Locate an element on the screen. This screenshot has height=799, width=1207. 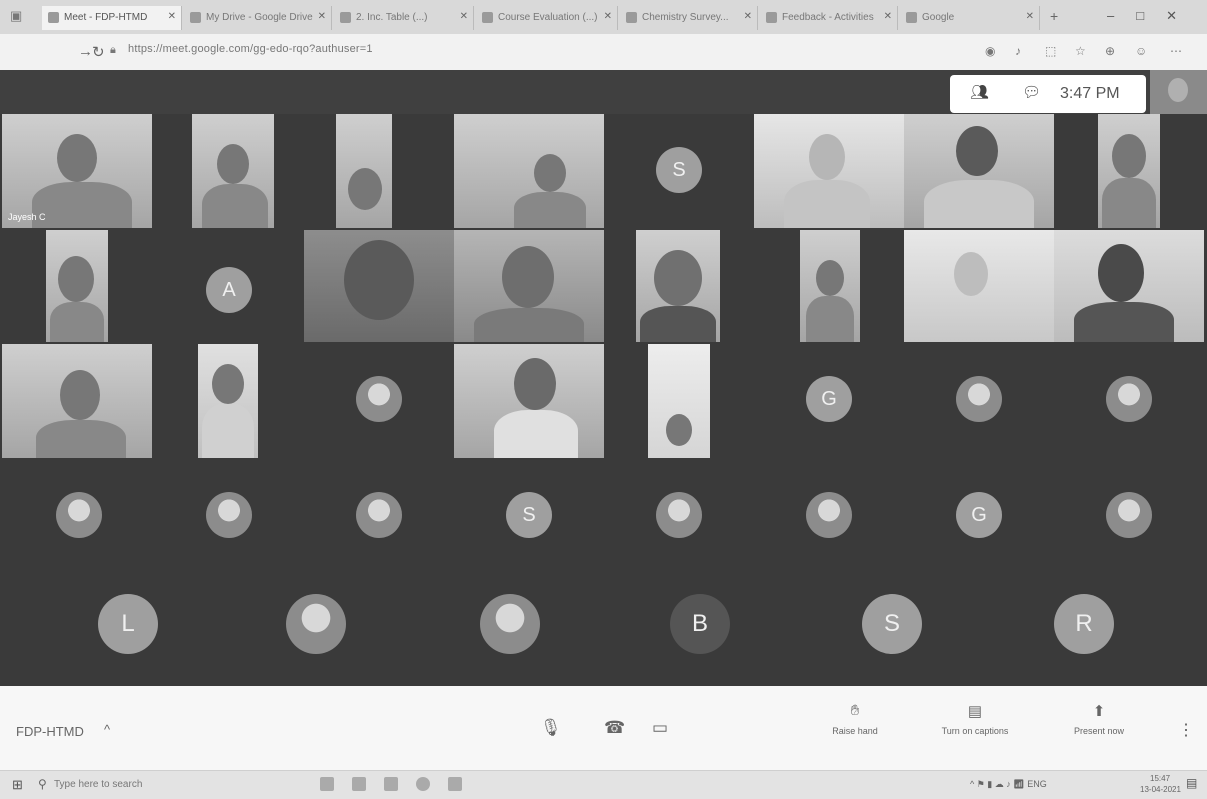
back-icon: → is located at coordinates (85, 51).